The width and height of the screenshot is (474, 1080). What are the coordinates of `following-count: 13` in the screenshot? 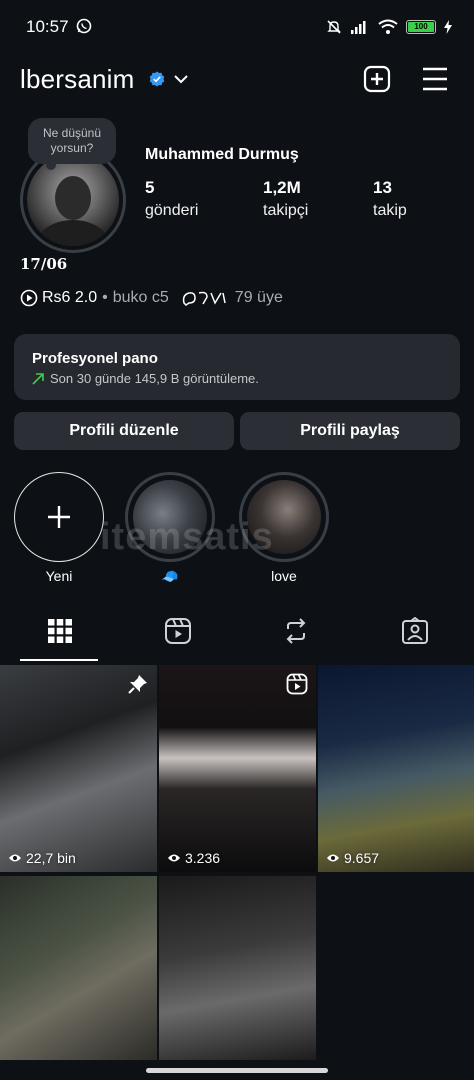 It's located at (382, 187).